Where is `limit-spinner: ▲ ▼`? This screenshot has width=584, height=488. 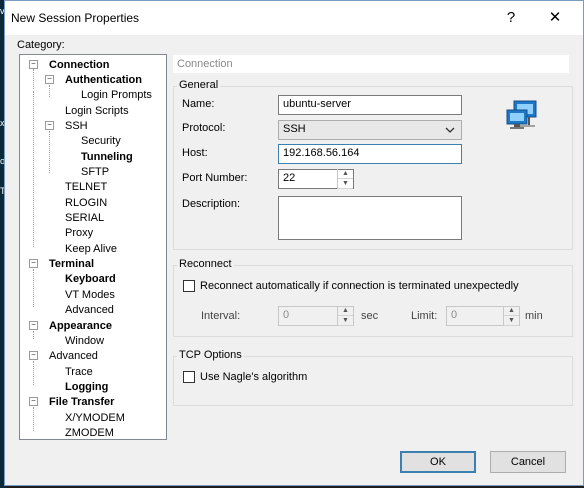 limit-spinner: ▲ ▼ is located at coordinates (511, 316).